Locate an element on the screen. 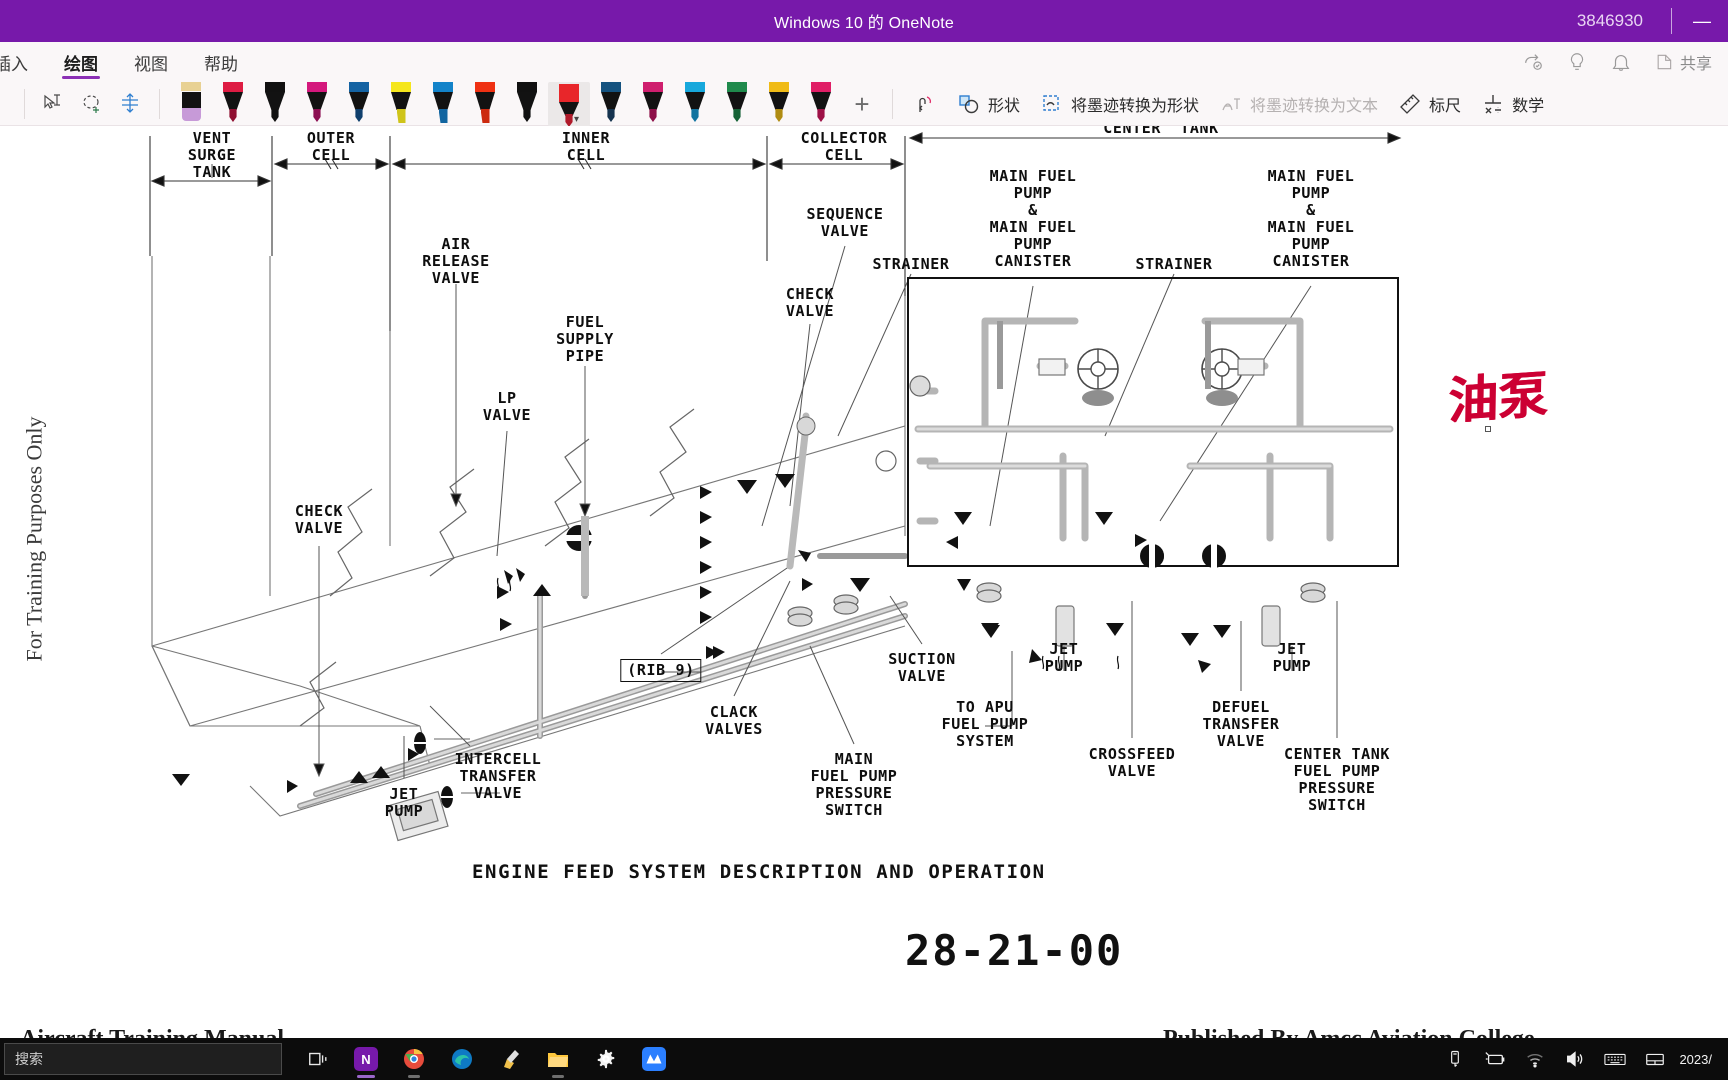  tab-draw-label: 绘图 is located at coordinates (81, 64).